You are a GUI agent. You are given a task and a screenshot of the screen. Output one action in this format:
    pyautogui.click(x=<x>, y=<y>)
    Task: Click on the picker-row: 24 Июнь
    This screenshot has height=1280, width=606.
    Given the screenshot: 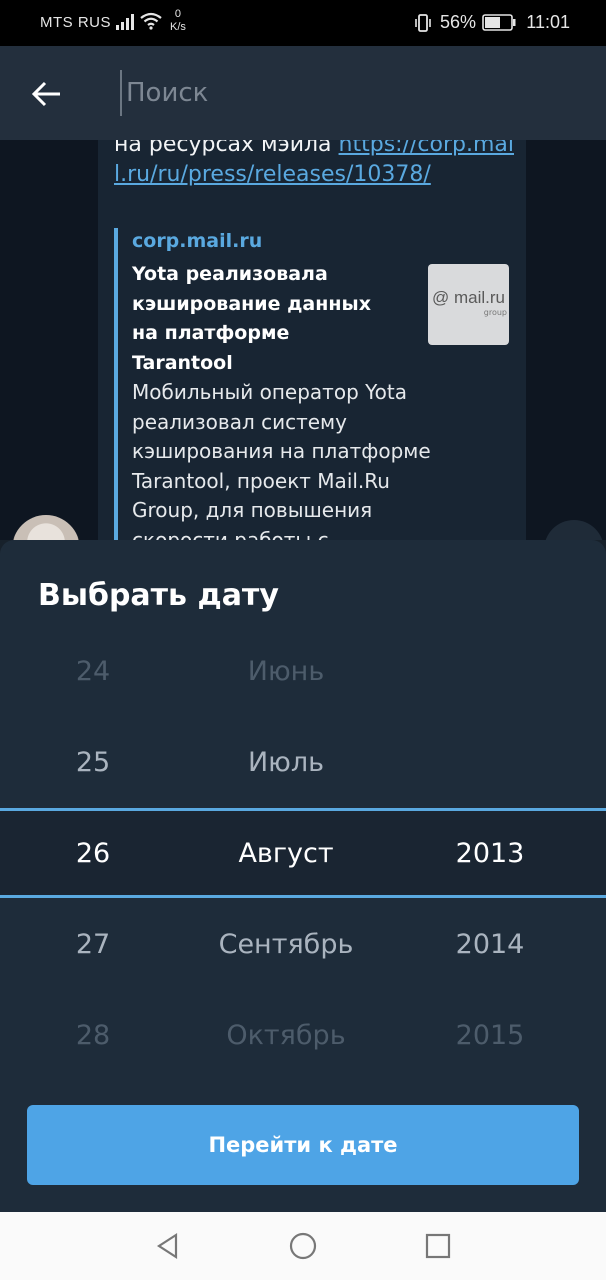 What is the action you would take?
    pyautogui.click(x=303, y=671)
    